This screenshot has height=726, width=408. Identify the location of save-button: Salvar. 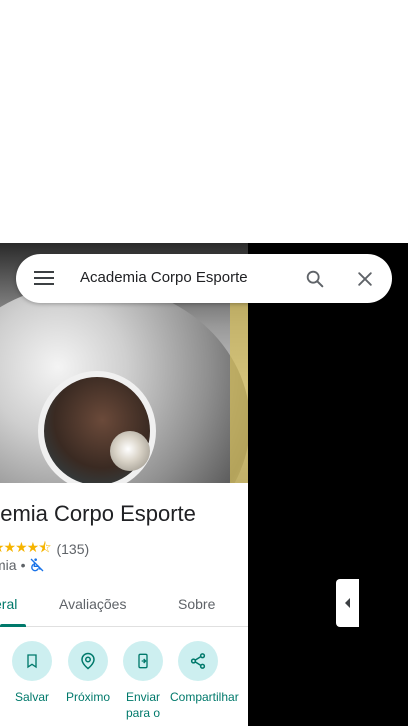
(32, 673).